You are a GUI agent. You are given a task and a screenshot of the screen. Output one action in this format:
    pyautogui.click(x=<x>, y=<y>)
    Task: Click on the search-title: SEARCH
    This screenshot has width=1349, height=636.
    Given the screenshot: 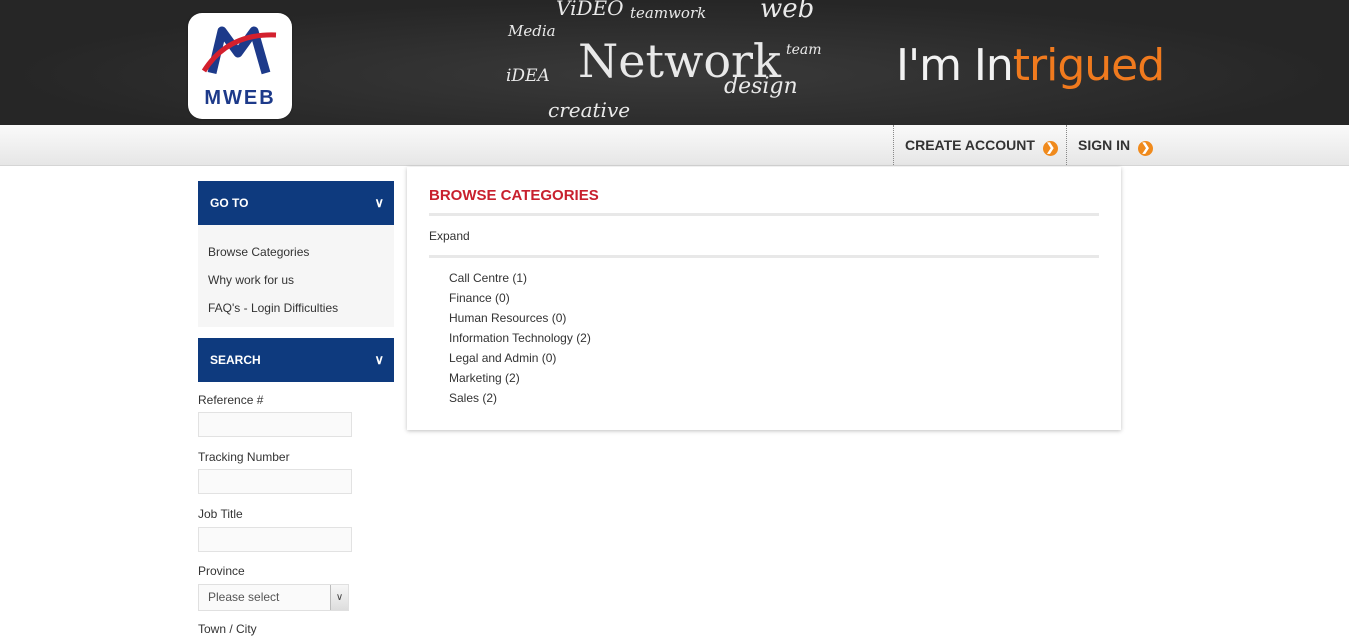 What is the action you would take?
    pyautogui.click(x=235, y=360)
    